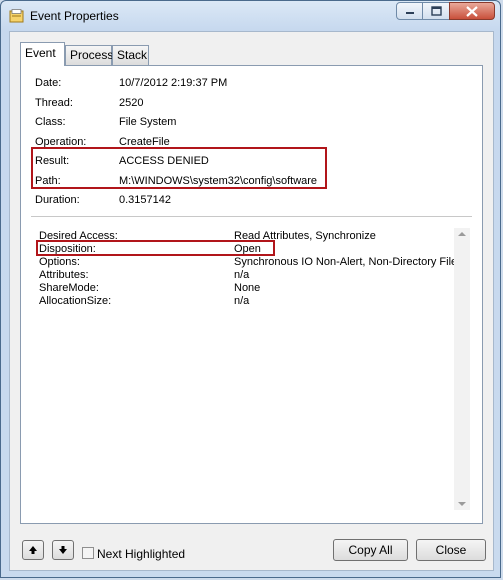 The height and width of the screenshot is (580, 503). What do you see at coordinates (173, 83) in the screenshot?
I see `date-value: 10/7/2012 2:19:37 PM` at bounding box center [173, 83].